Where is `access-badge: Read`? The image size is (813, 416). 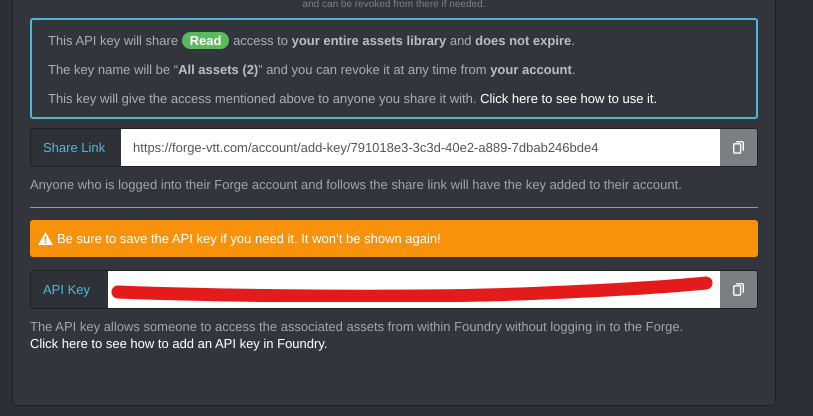 access-badge: Read is located at coordinates (206, 40).